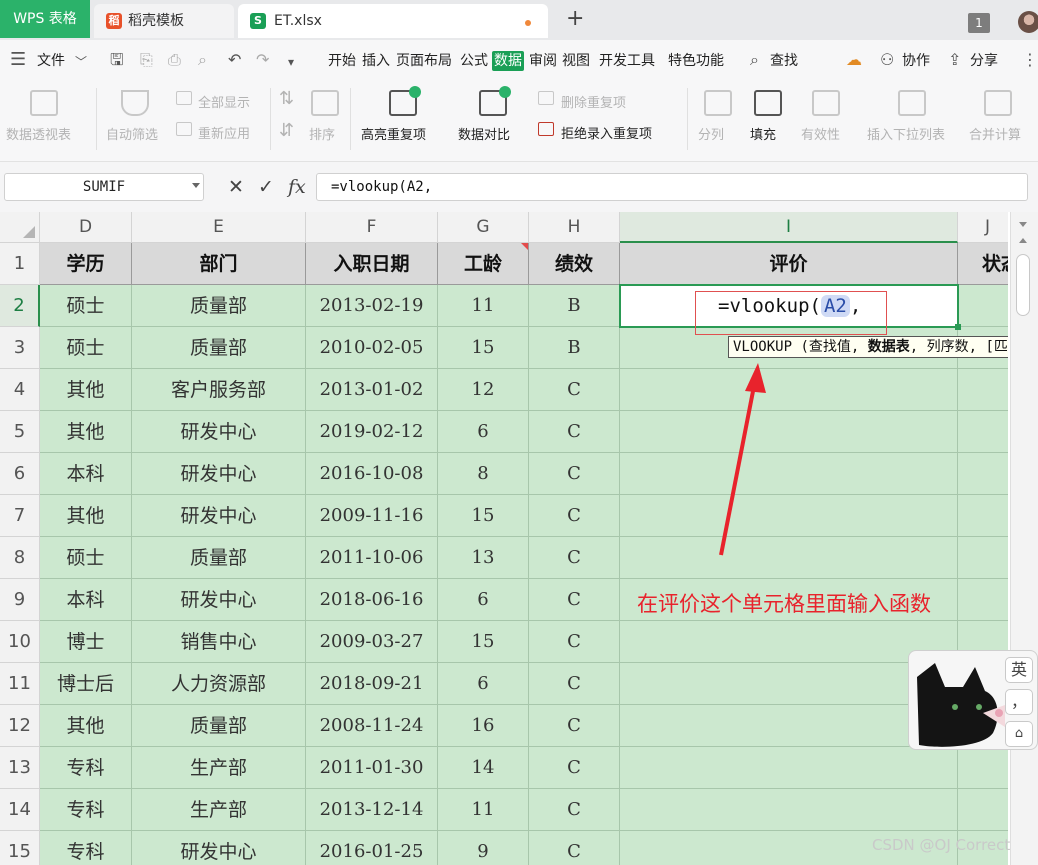  I want to click on hamburger-icon: ☰, so click(18, 60).